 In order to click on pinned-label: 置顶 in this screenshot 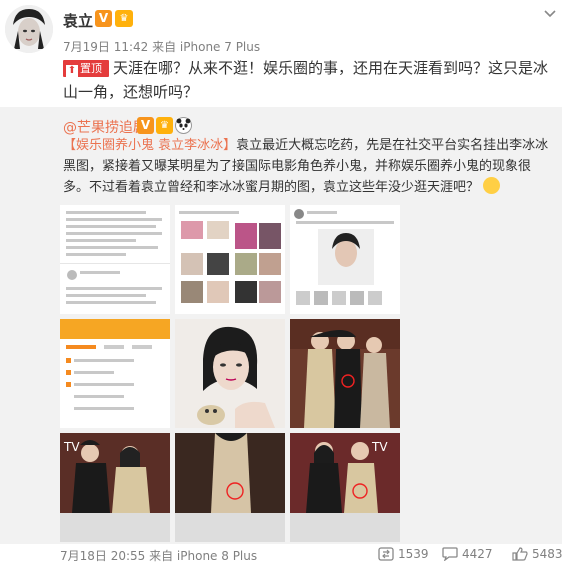, I will do `click(91, 68)`.